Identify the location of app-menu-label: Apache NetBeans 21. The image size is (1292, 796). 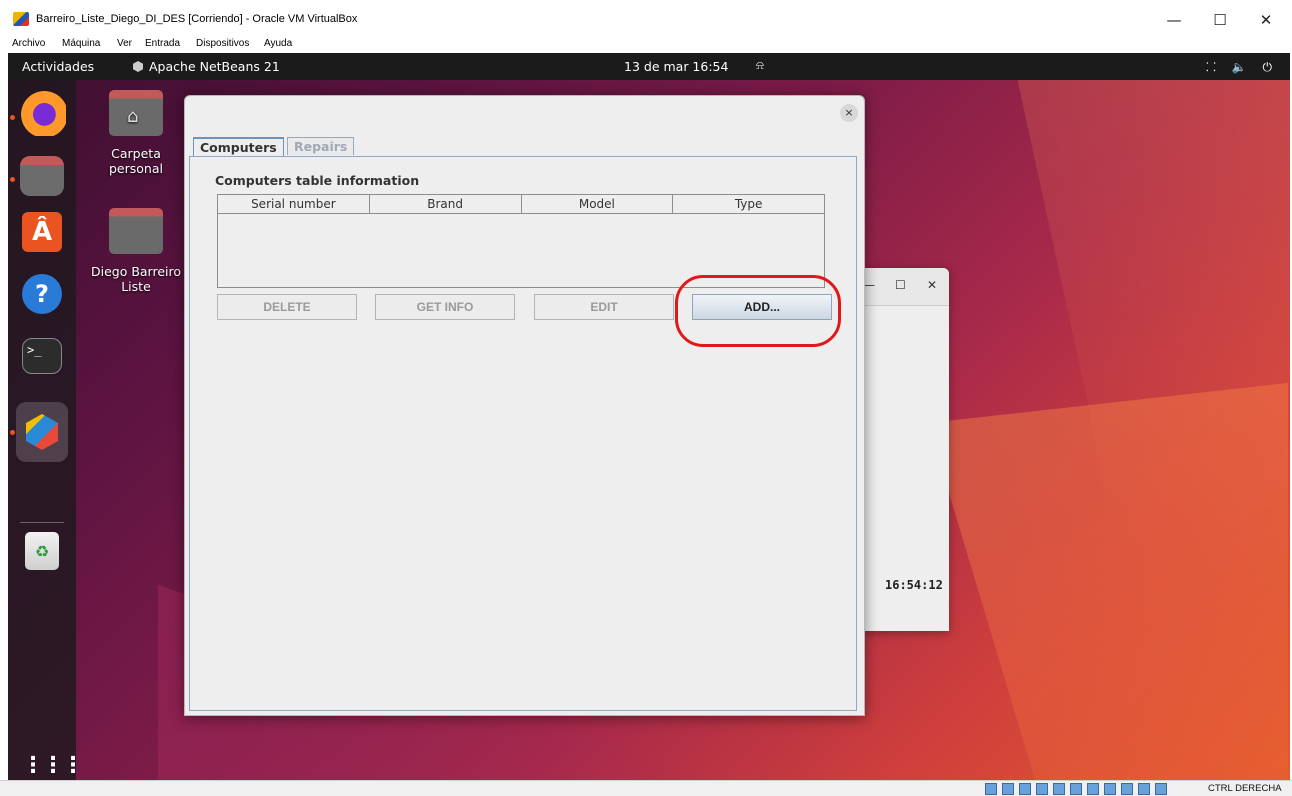
(214, 66).